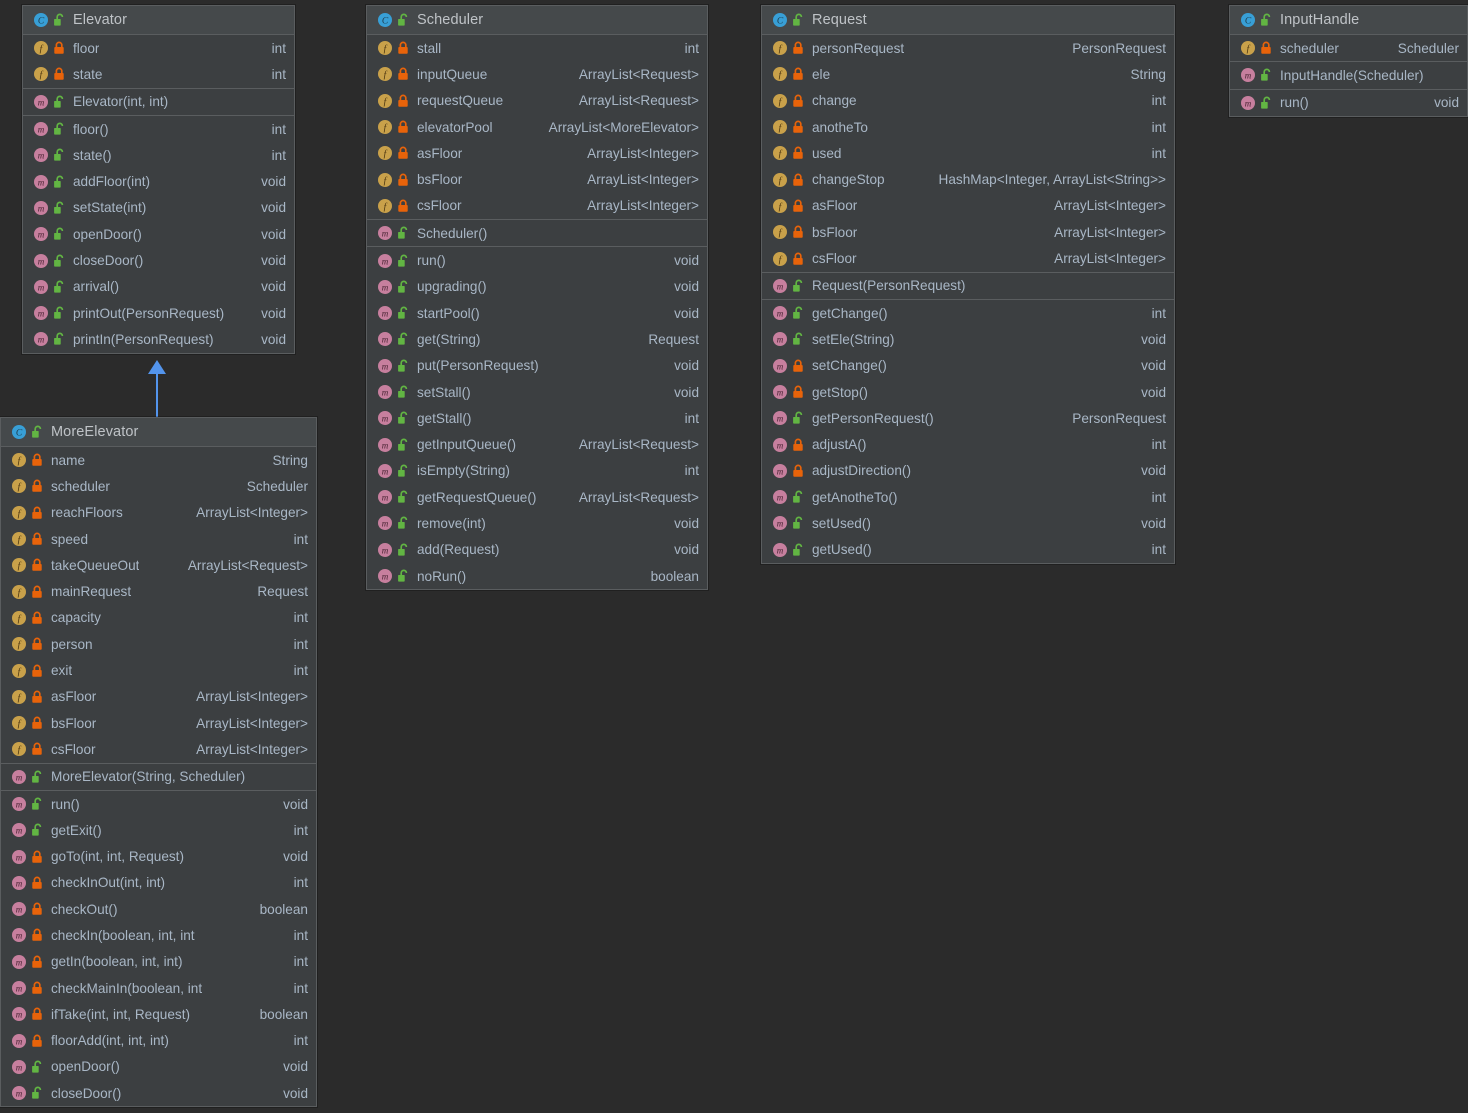 The width and height of the screenshot is (1468, 1113). What do you see at coordinates (158, 20) in the screenshot?
I see `class-header: C Elevator` at bounding box center [158, 20].